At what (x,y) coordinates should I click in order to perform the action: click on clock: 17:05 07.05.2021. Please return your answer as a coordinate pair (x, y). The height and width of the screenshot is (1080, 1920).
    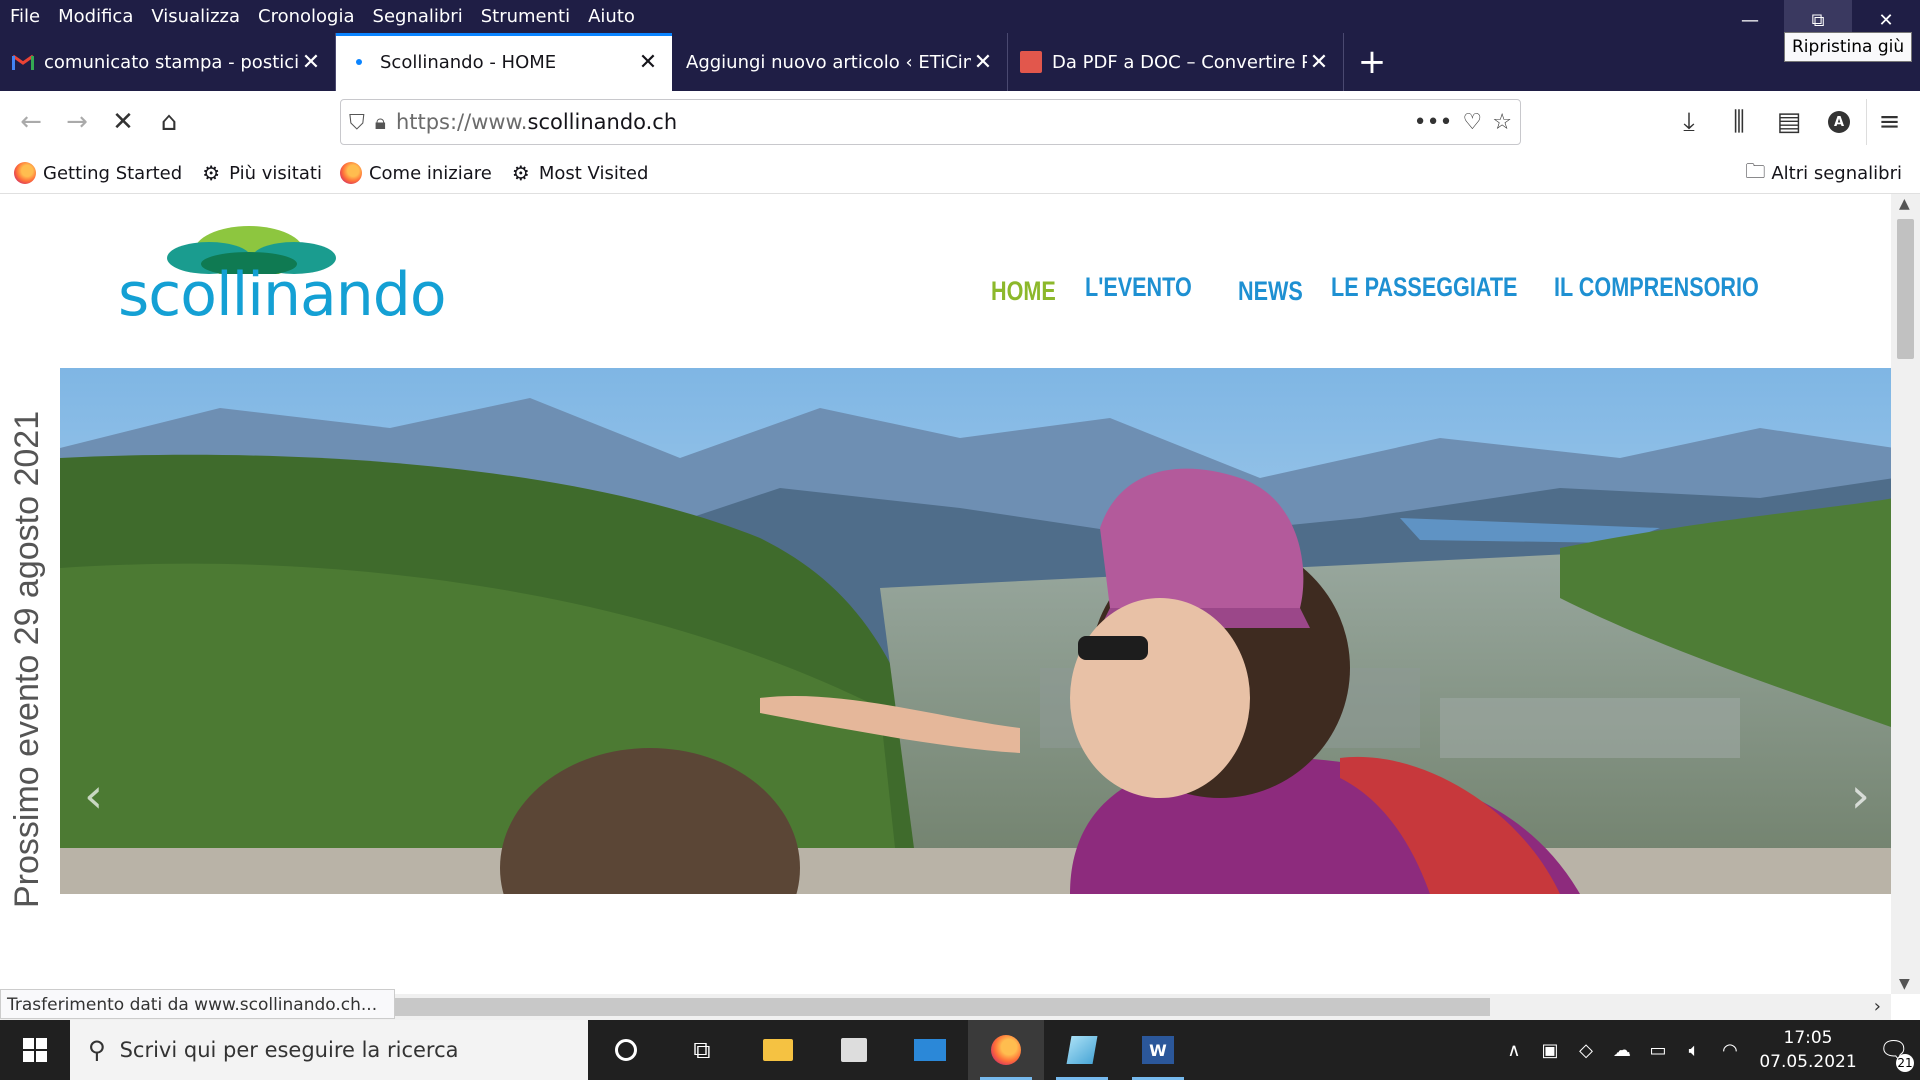
    Looking at the image, I should click on (1808, 1050).